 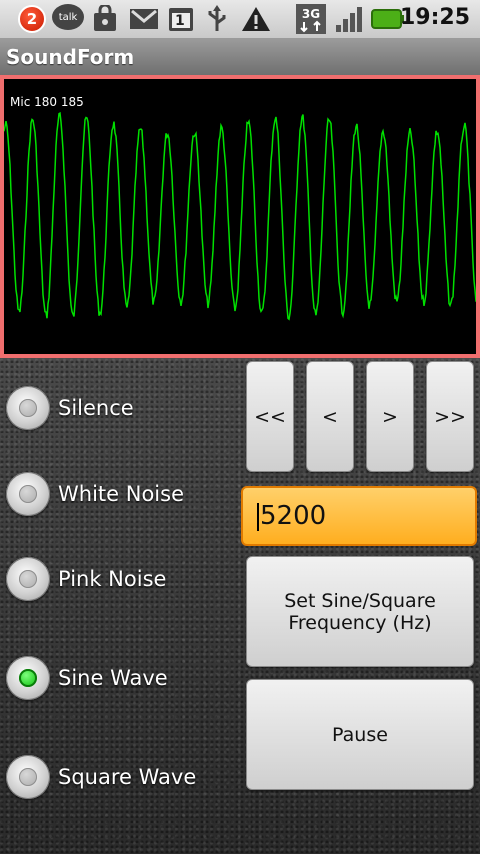 What do you see at coordinates (32, 19) in the screenshot?
I see `notification-badge-icon: 2` at bounding box center [32, 19].